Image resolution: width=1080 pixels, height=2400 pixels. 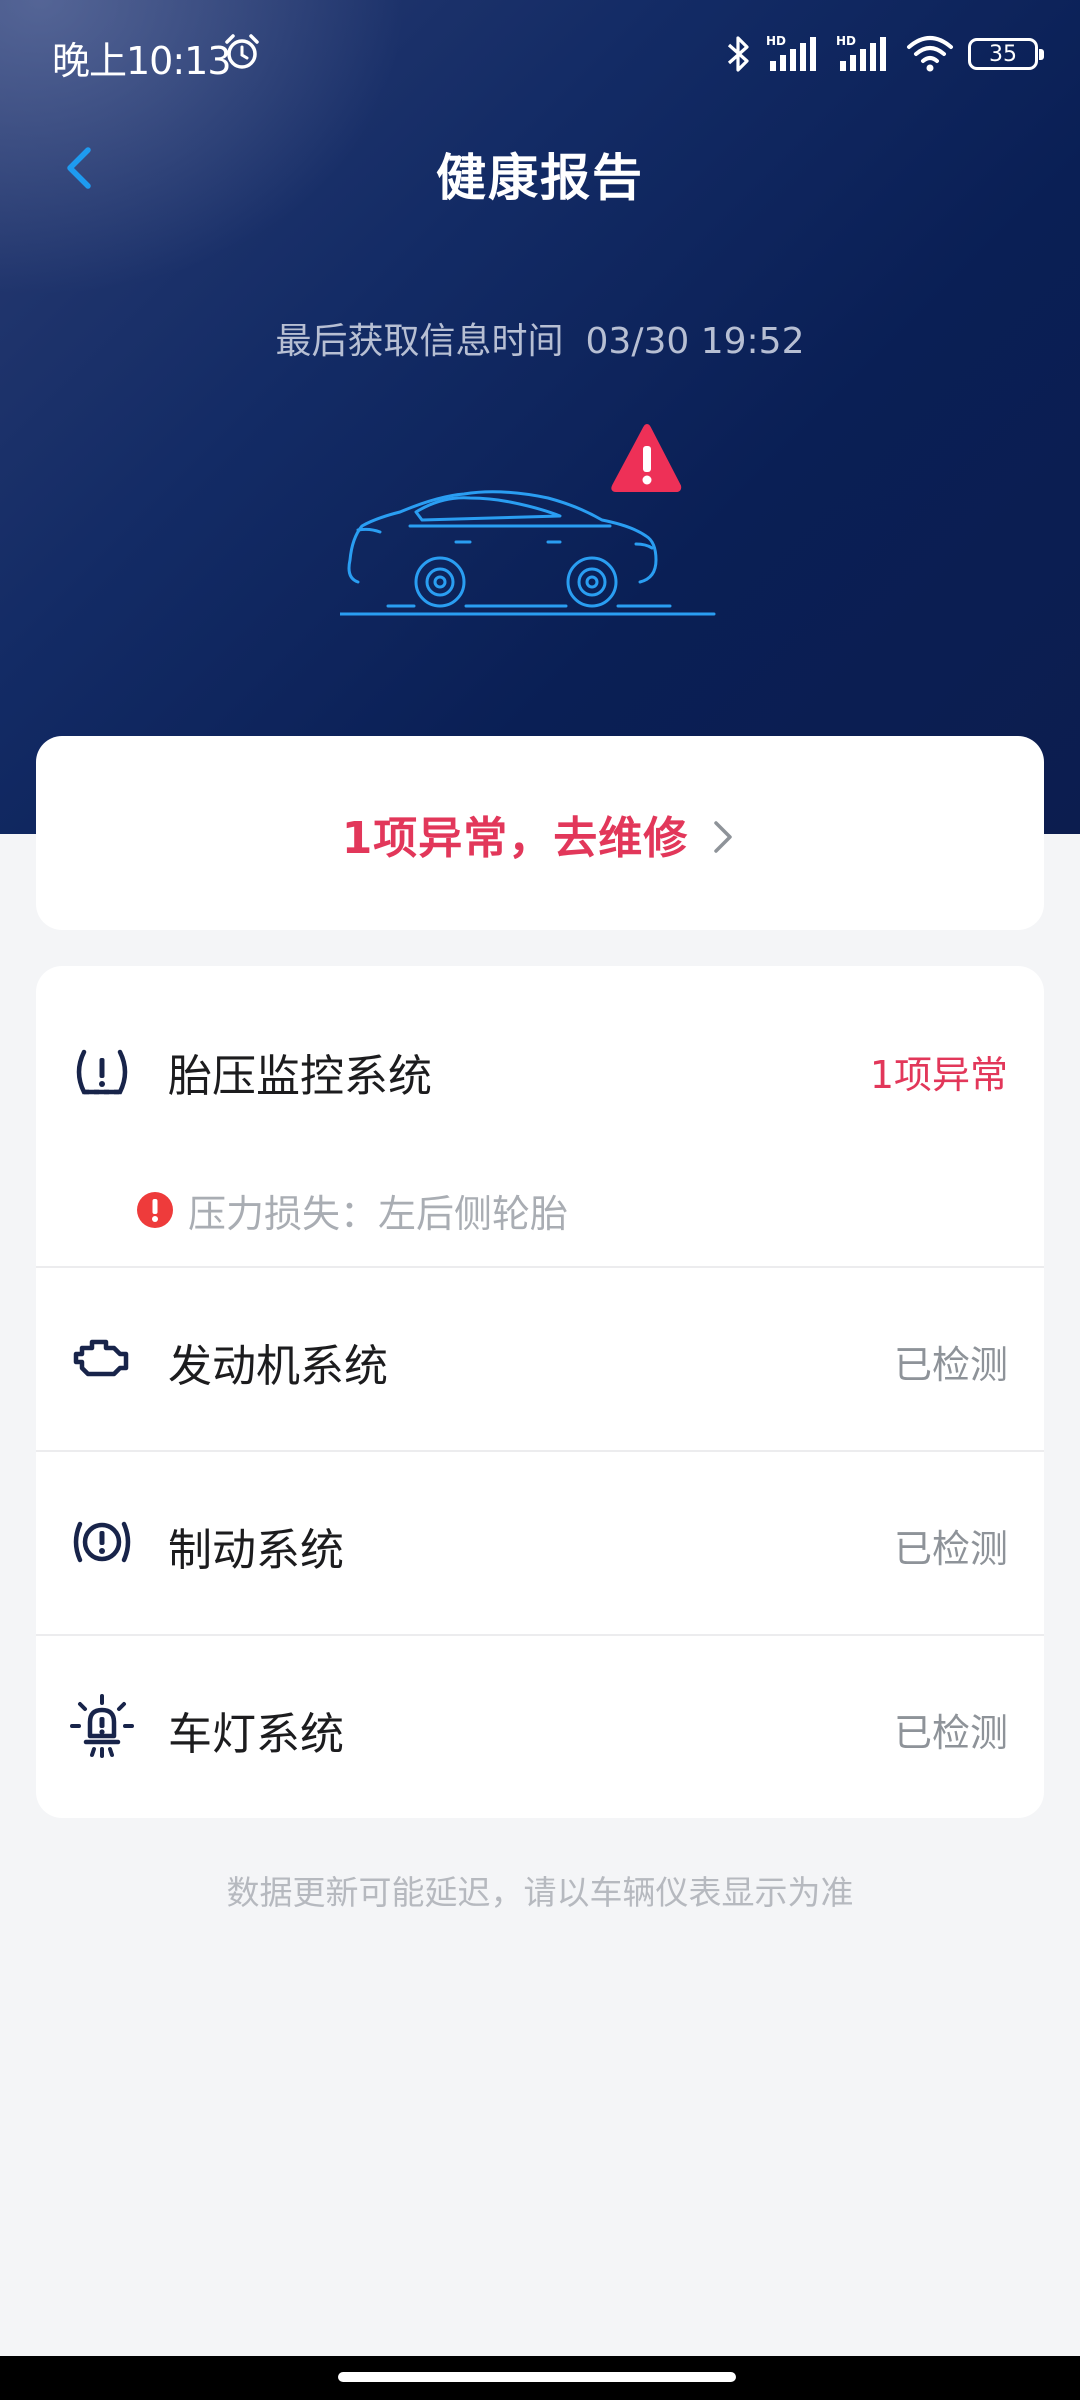 What do you see at coordinates (300, 1076) in the screenshot?
I see `system-name: 胎压监控系统` at bounding box center [300, 1076].